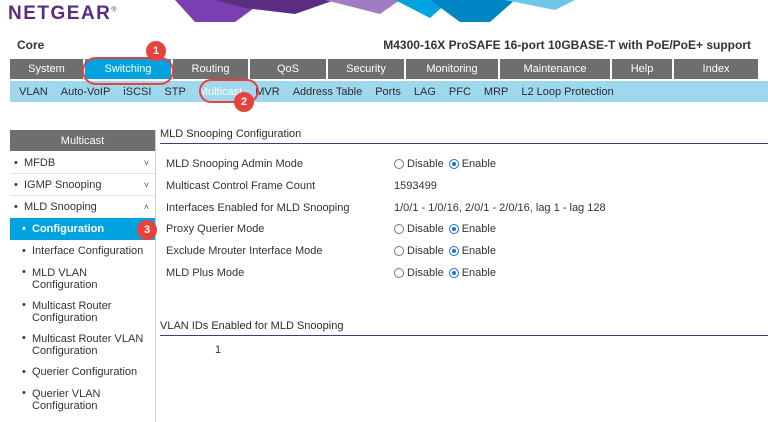 The width and height of the screenshot is (768, 422). What do you see at coordinates (46, 69) in the screenshot?
I see `nav-system: System` at bounding box center [46, 69].